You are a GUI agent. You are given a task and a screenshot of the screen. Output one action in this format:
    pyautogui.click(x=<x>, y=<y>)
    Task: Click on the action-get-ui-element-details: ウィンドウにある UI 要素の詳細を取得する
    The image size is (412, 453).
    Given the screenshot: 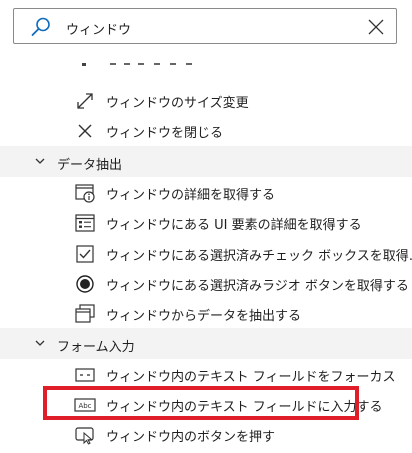 What is the action you would take?
    pyautogui.click(x=206, y=222)
    